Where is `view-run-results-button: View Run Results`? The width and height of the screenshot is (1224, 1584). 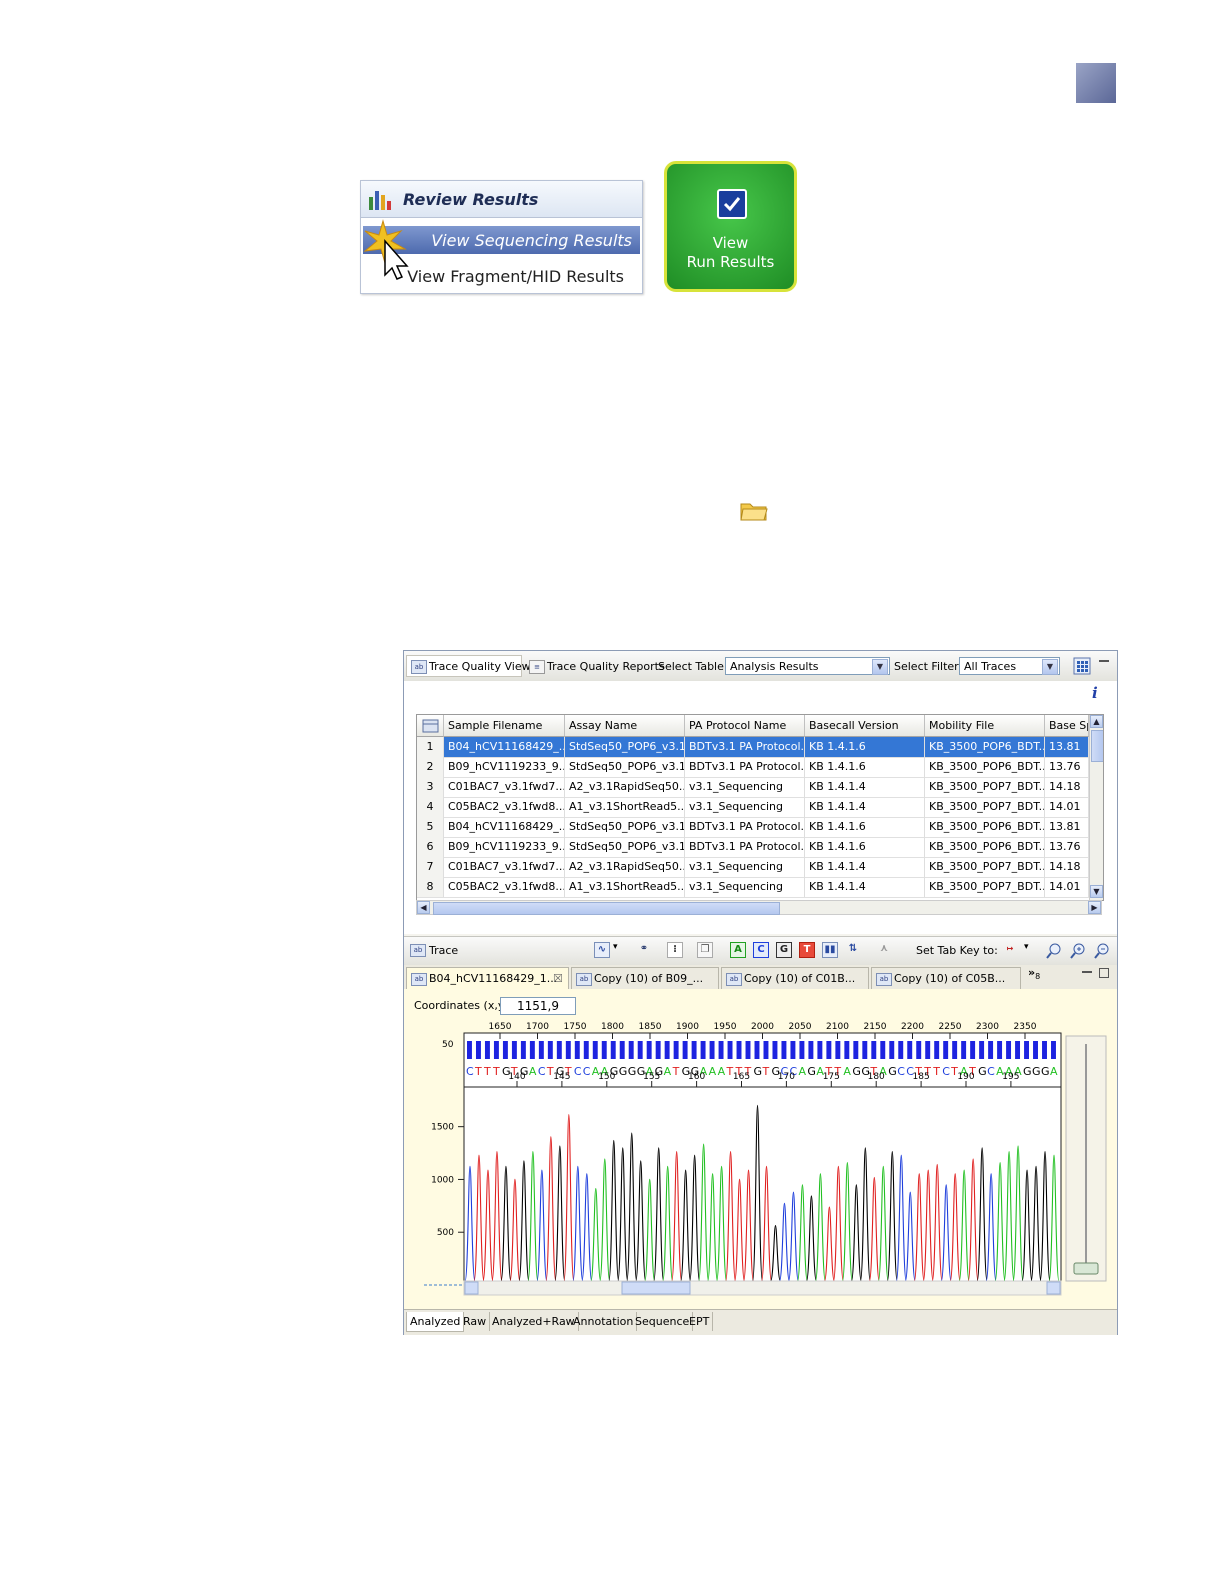 view-run-results-button: View Run Results is located at coordinates (730, 226).